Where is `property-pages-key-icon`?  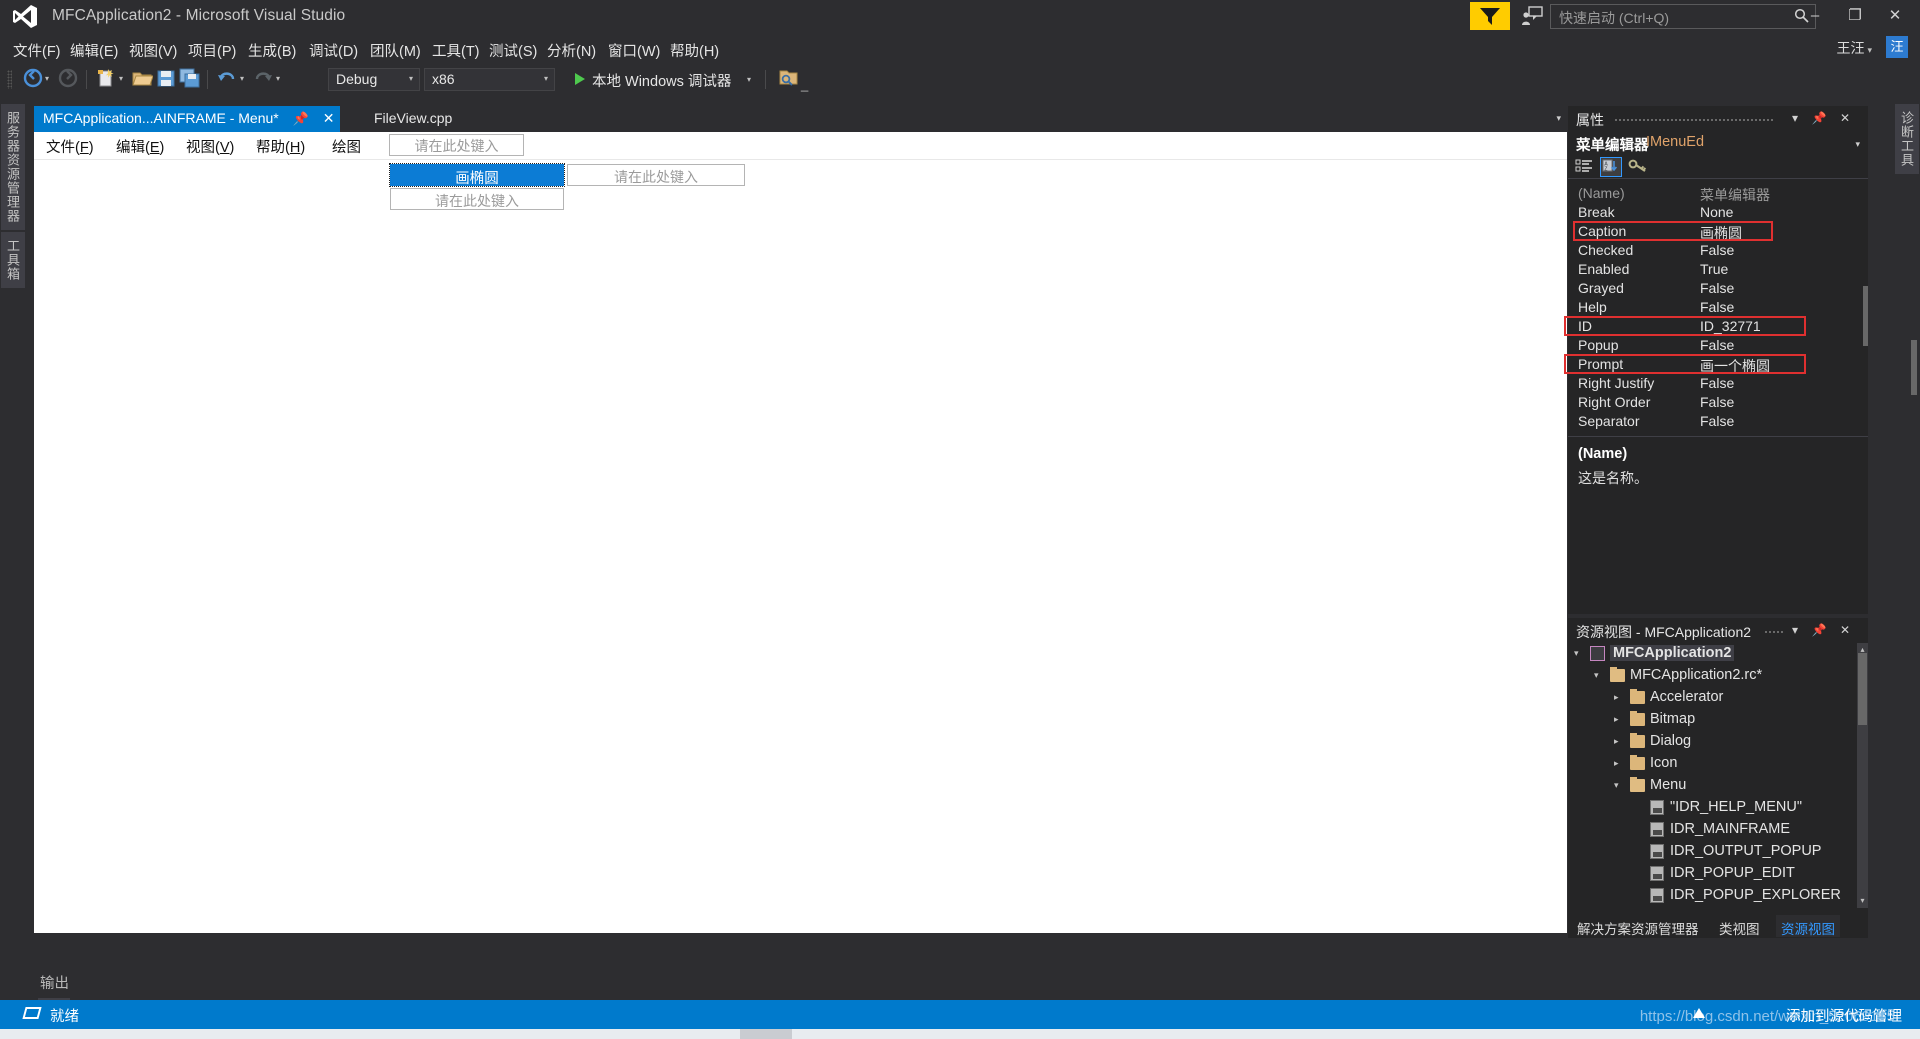
property-pages-key-icon is located at coordinates (1639, 167).